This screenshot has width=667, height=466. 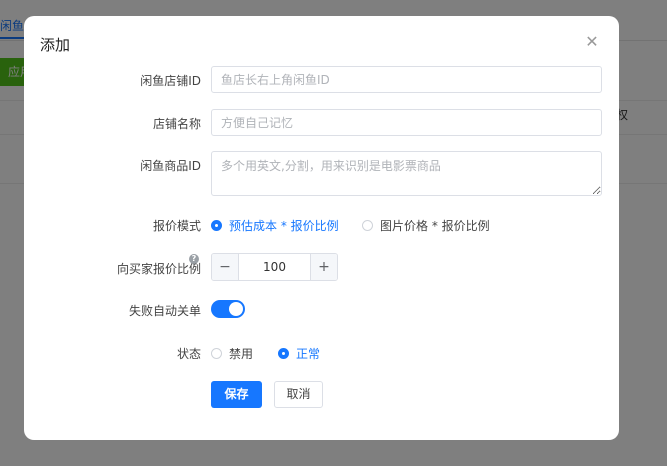 What do you see at coordinates (158, 269) in the screenshot?
I see `buyer-ratio-label: 向买家报价比例` at bounding box center [158, 269].